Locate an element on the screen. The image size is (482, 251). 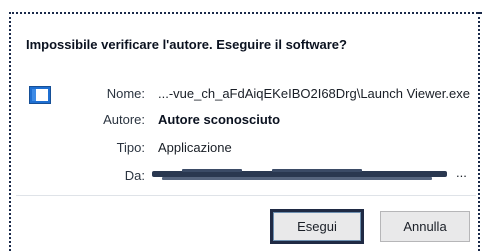
button-area-separator is located at coordinates (246, 195).